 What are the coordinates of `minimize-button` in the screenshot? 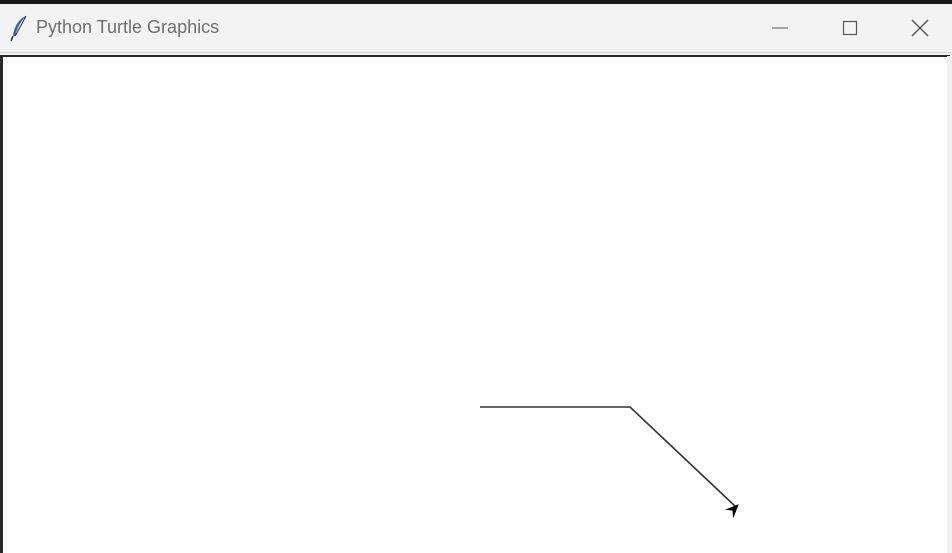 It's located at (780, 28).